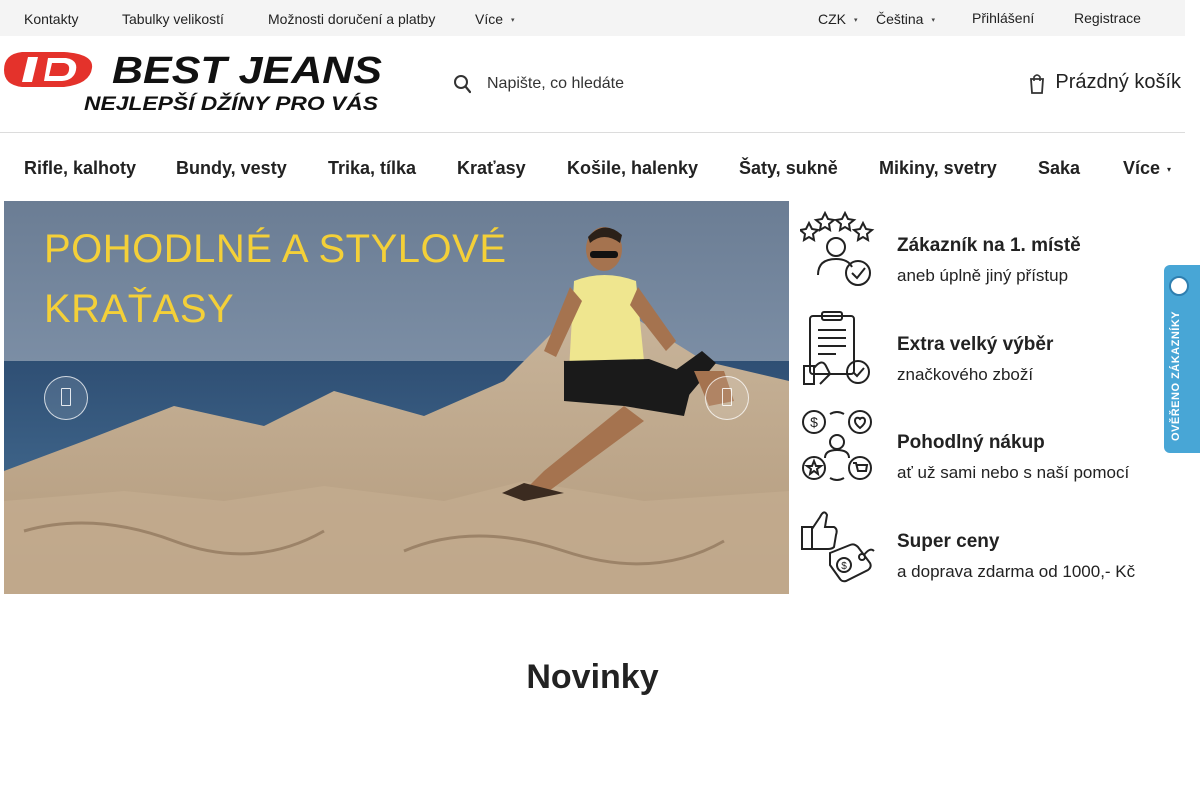 The height and width of the screenshot is (800, 1200). What do you see at coordinates (1016, 571) in the screenshot?
I see `benefit-subtitle: a doprava zdarma od 1000,- Kč` at bounding box center [1016, 571].